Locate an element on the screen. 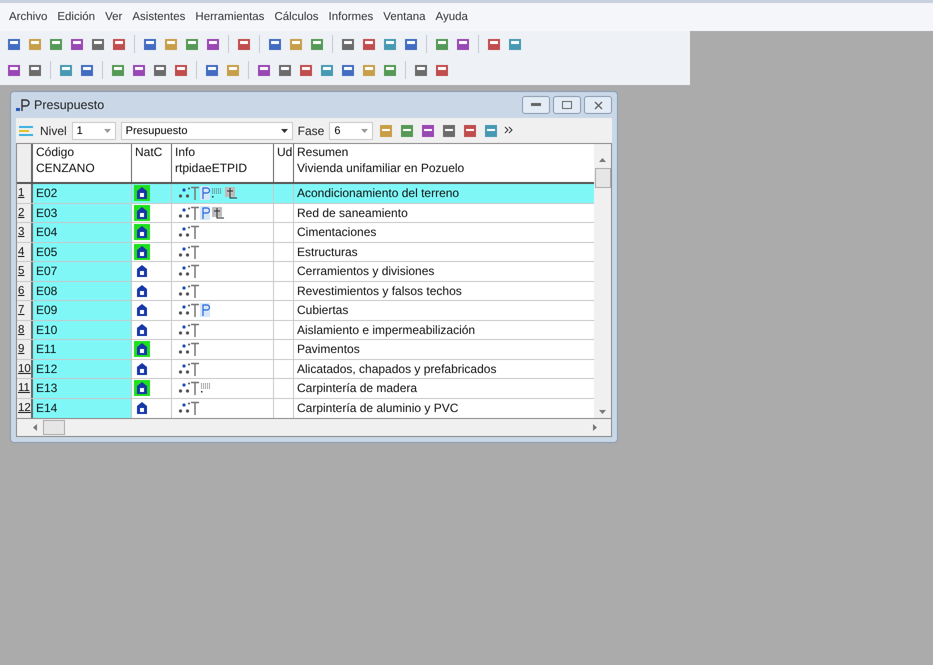  level-dropdown: 1 is located at coordinates (94, 131).